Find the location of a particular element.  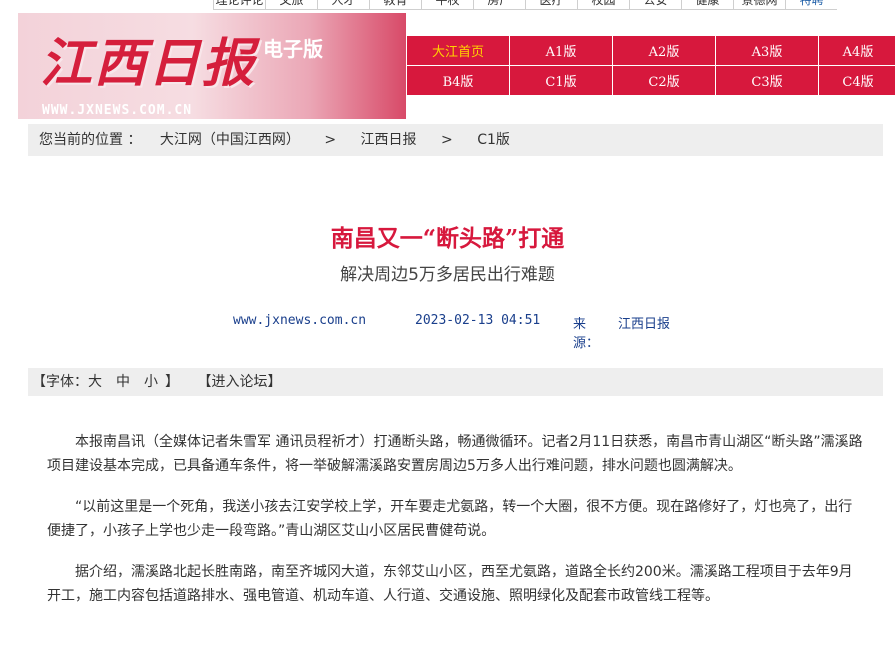

channel-link: 文旅 is located at coordinates (291, 5).